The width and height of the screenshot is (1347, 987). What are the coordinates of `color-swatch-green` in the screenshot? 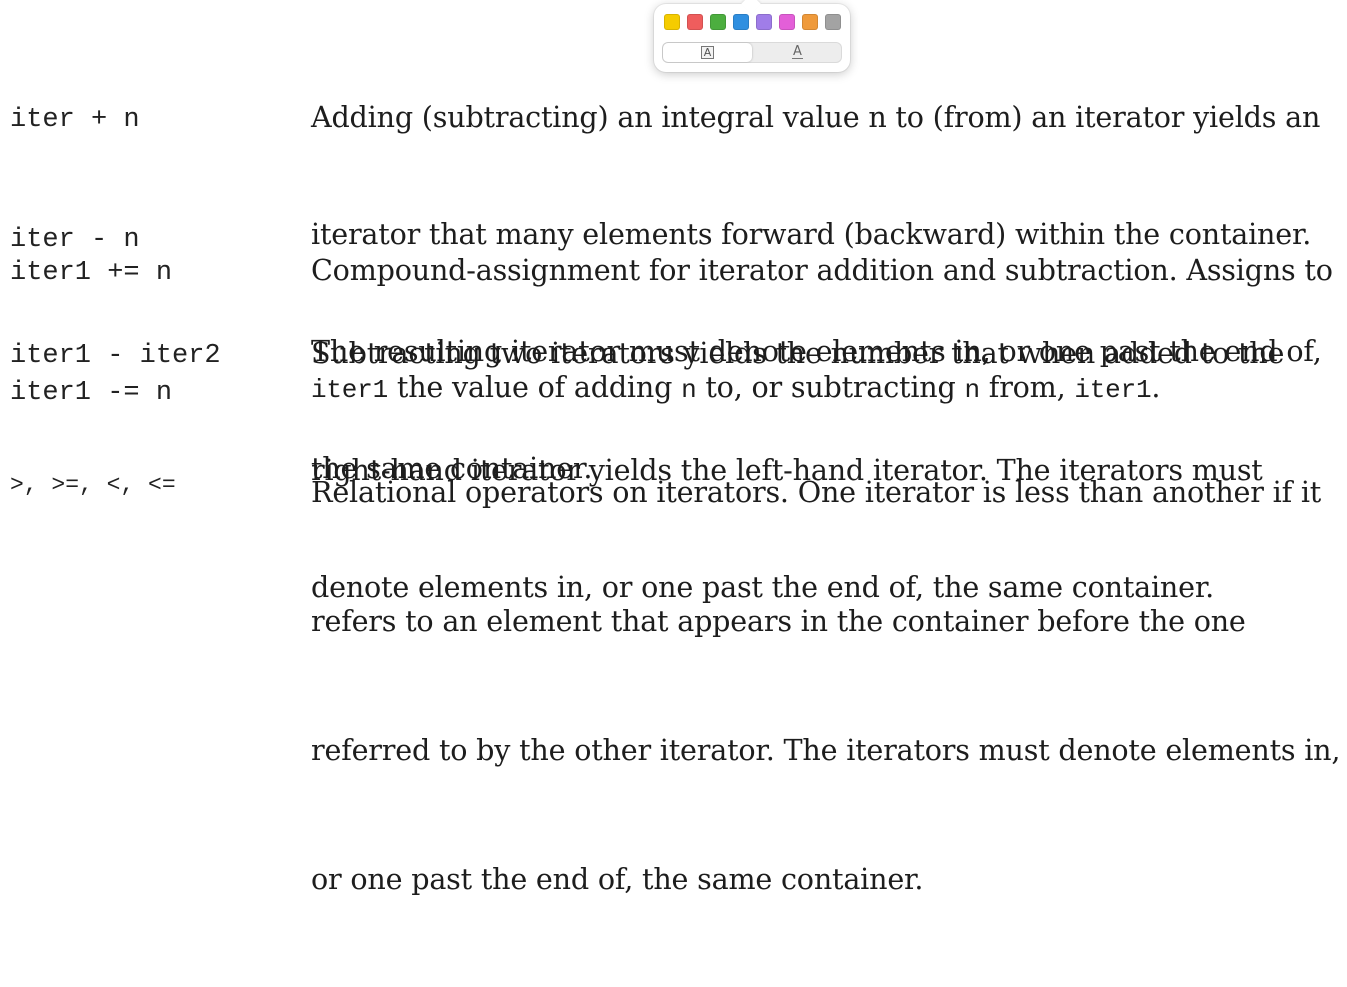 It's located at (718, 22).